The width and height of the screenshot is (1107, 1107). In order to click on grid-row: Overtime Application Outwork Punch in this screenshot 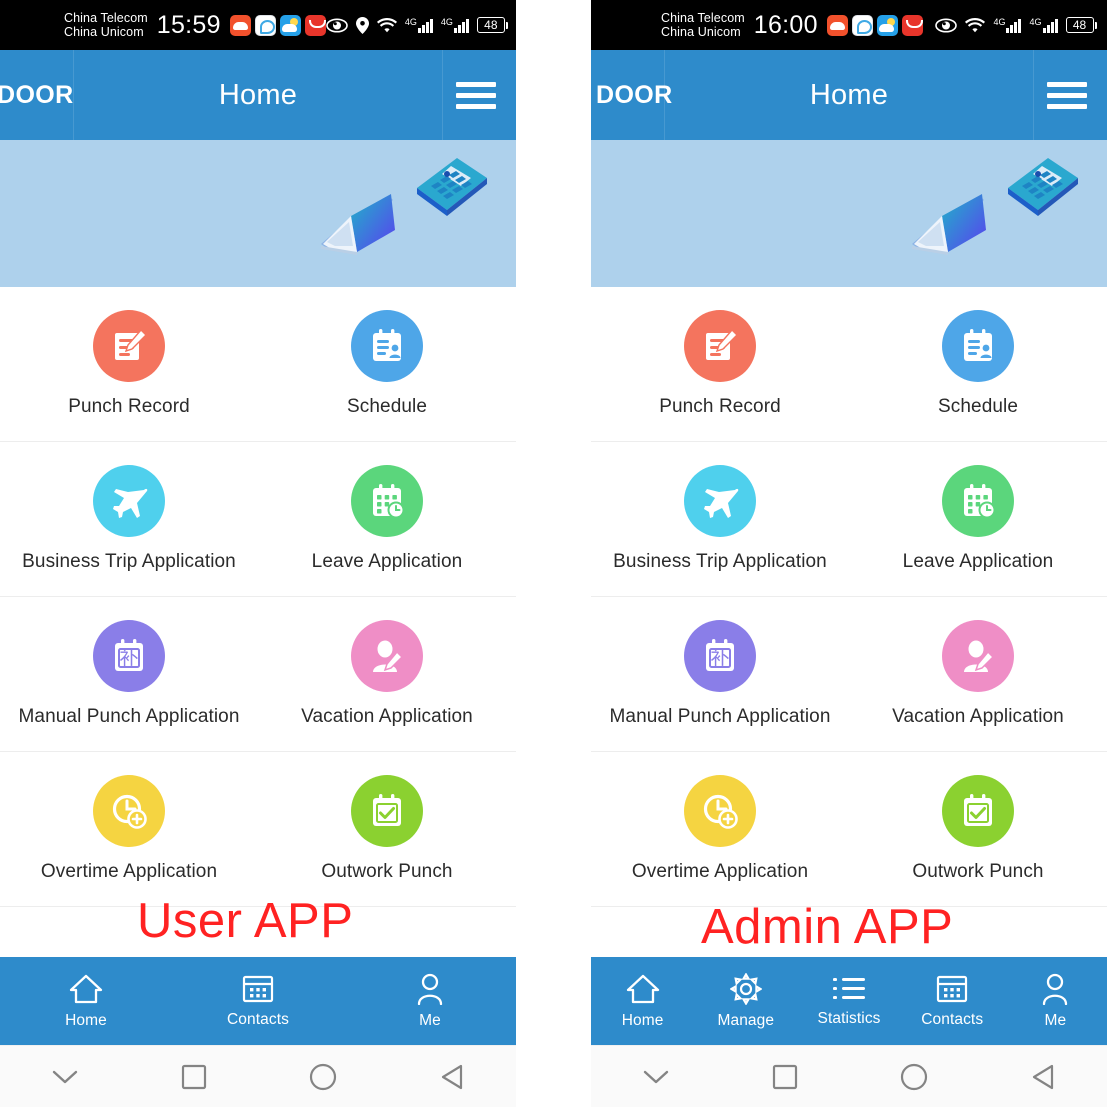, I will do `click(258, 829)`.